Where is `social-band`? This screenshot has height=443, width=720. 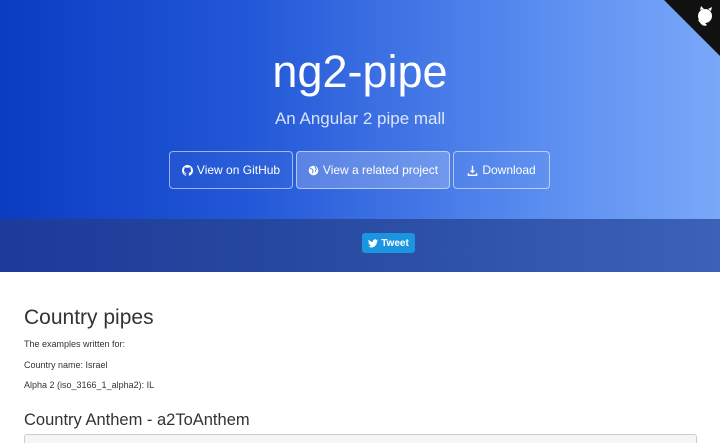 social-band is located at coordinates (360, 245).